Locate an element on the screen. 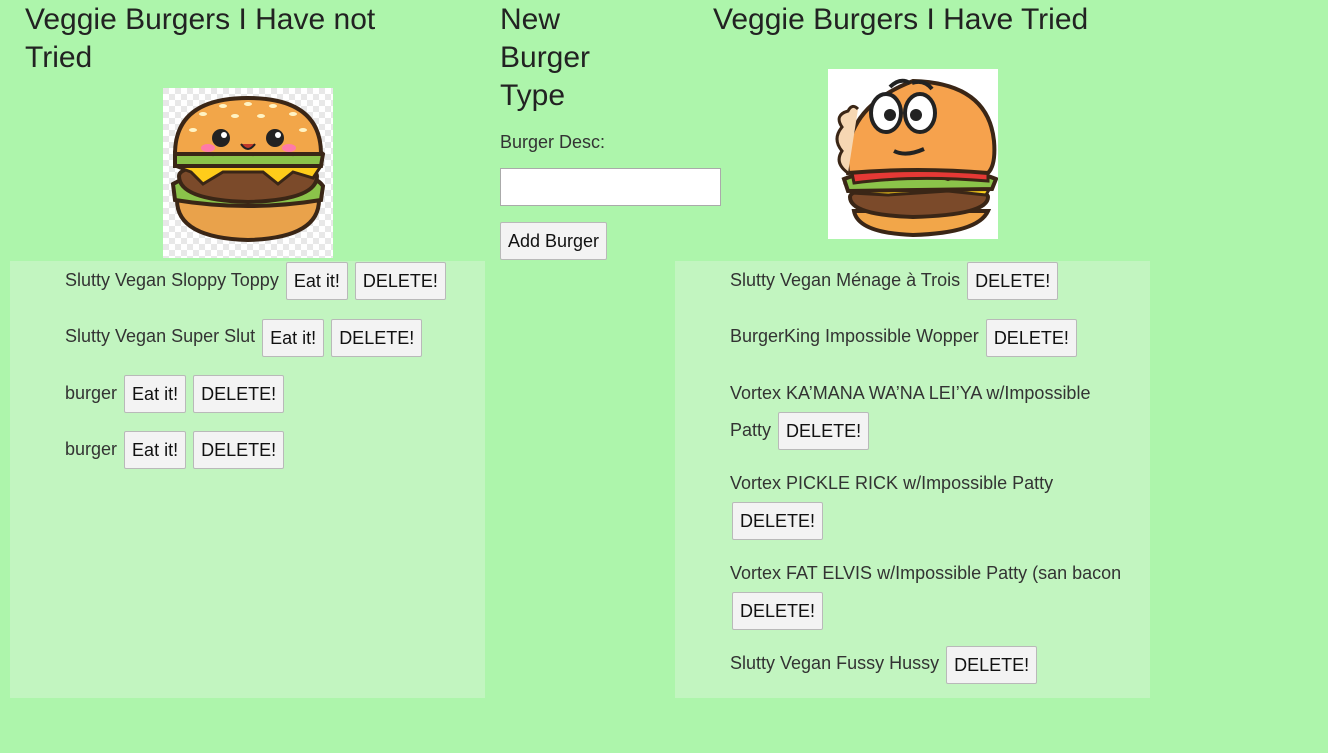  burger-desc-input is located at coordinates (610, 187).